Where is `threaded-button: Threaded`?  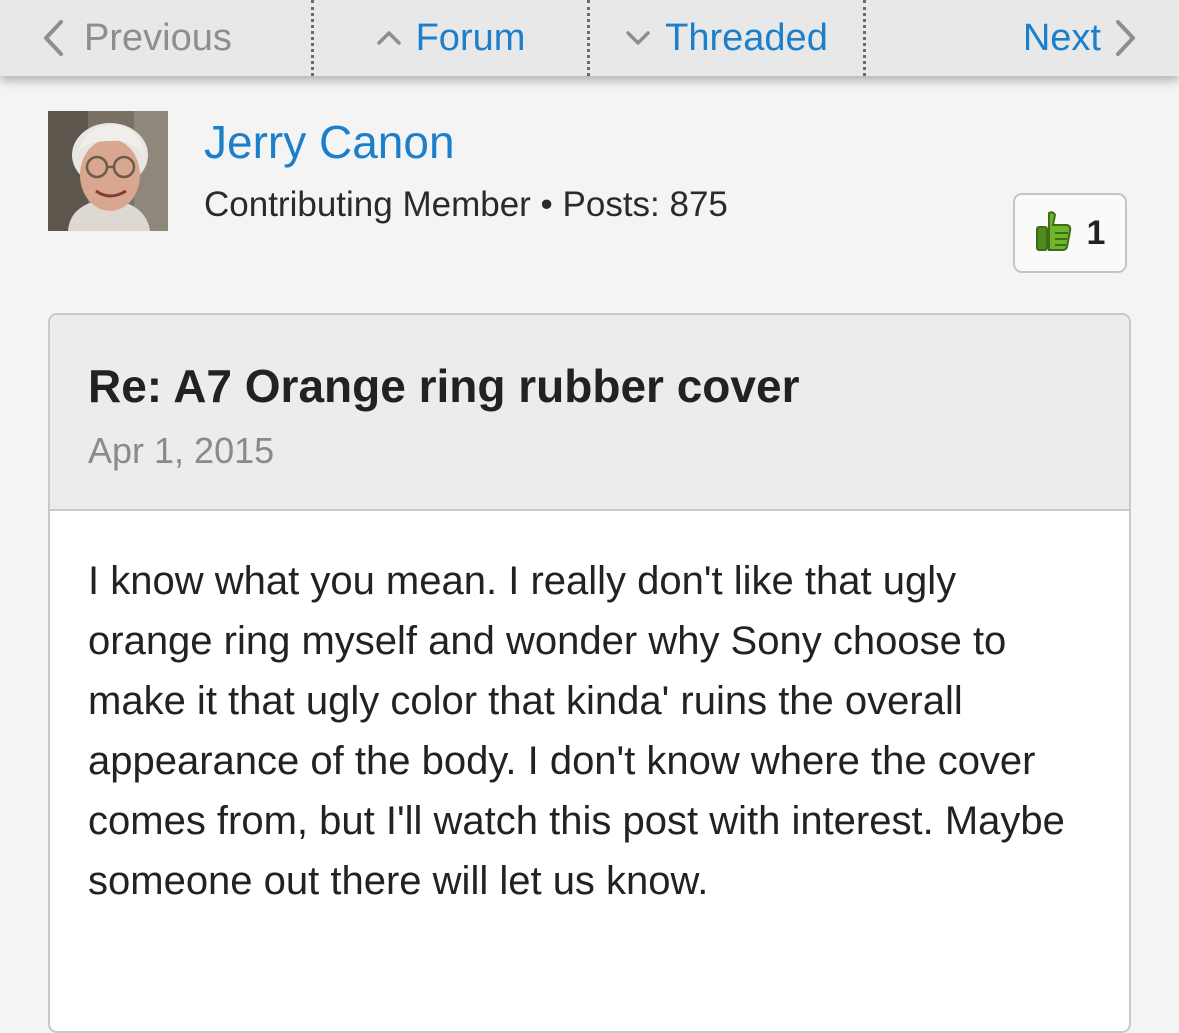 threaded-button: Threaded is located at coordinates (728, 38).